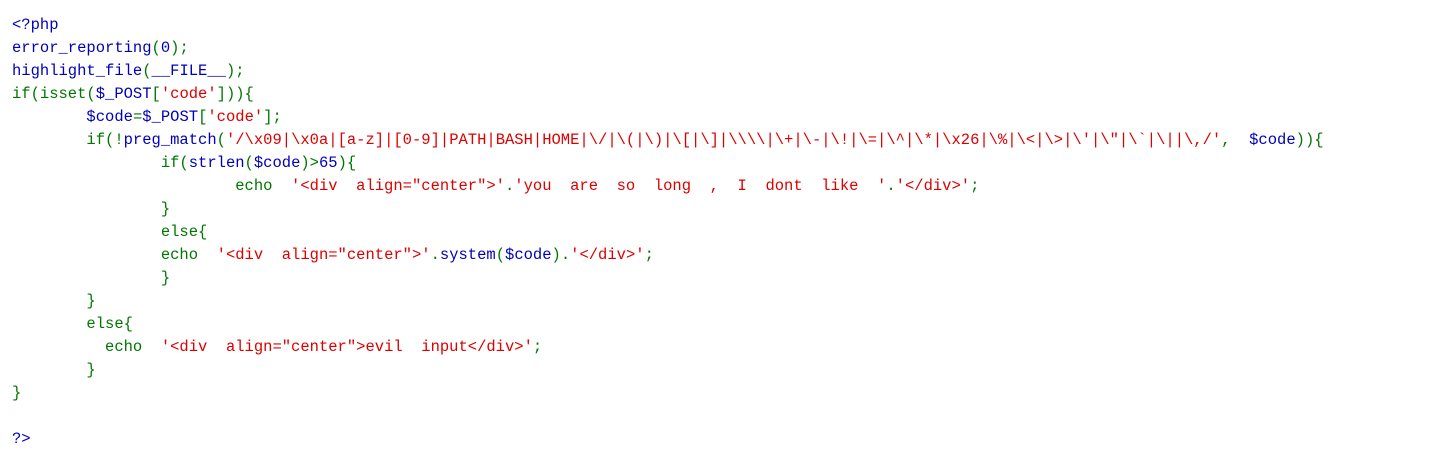  Describe the element at coordinates (668, 439) in the screenshot. I see `code-line: ?>` at that location.